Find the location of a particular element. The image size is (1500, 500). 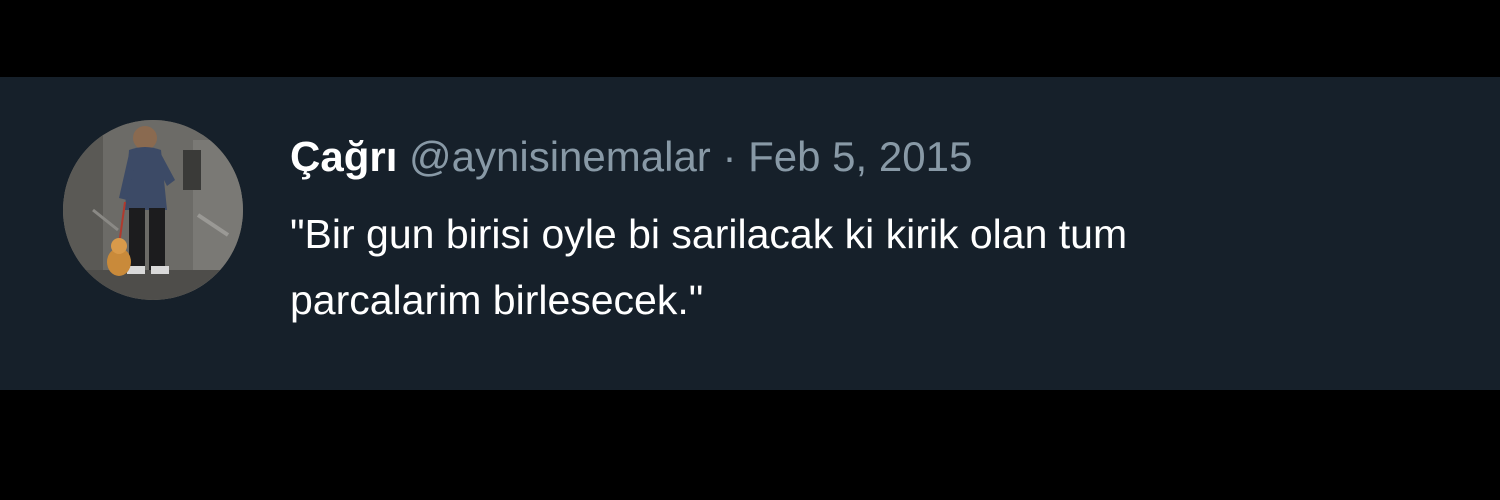

tweet-date: Feb 5, 2015 is located at coordinates (860, 156).